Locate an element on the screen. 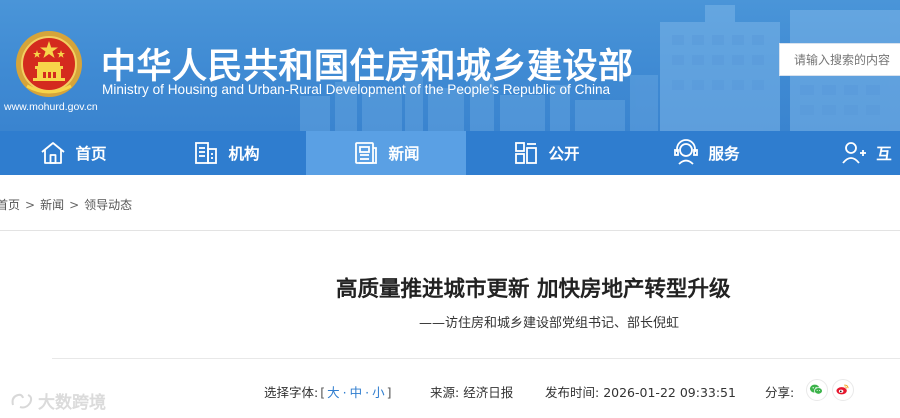  main-nav: 首页 机构 新闻 公开 服务 互 is located at coordinates (450, 153).